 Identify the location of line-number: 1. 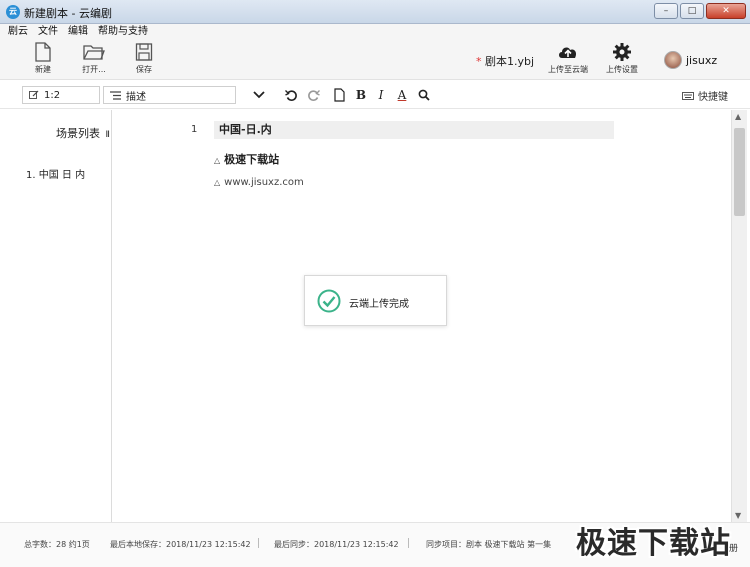
(194, 129).